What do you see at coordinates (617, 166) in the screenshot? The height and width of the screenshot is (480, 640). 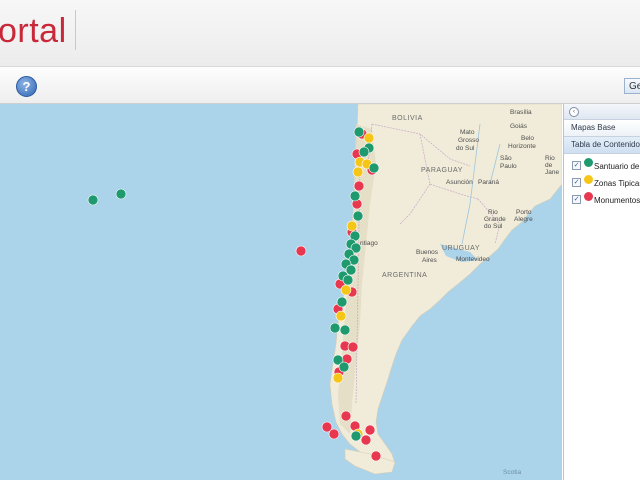 I see `layer-label: Santuario de` at bounding box center [617, 166].